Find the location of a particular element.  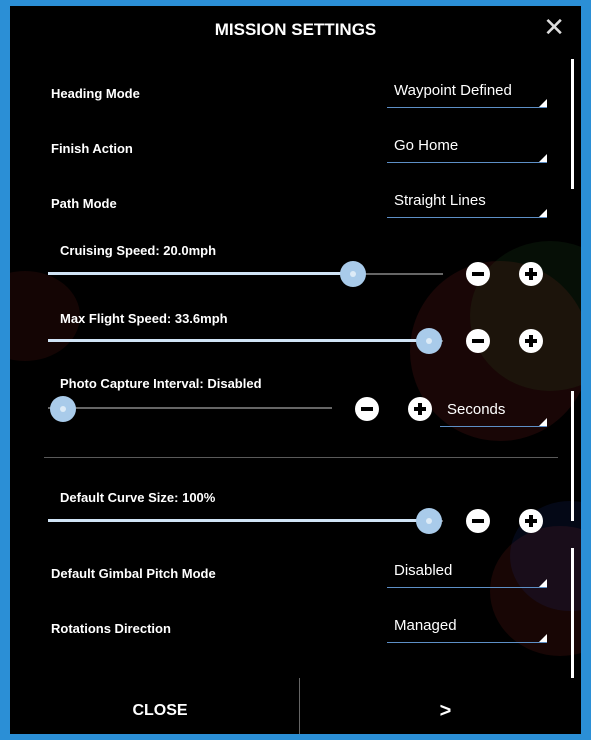

finish-action-value: Go Home is located at coordinates (426, 145).